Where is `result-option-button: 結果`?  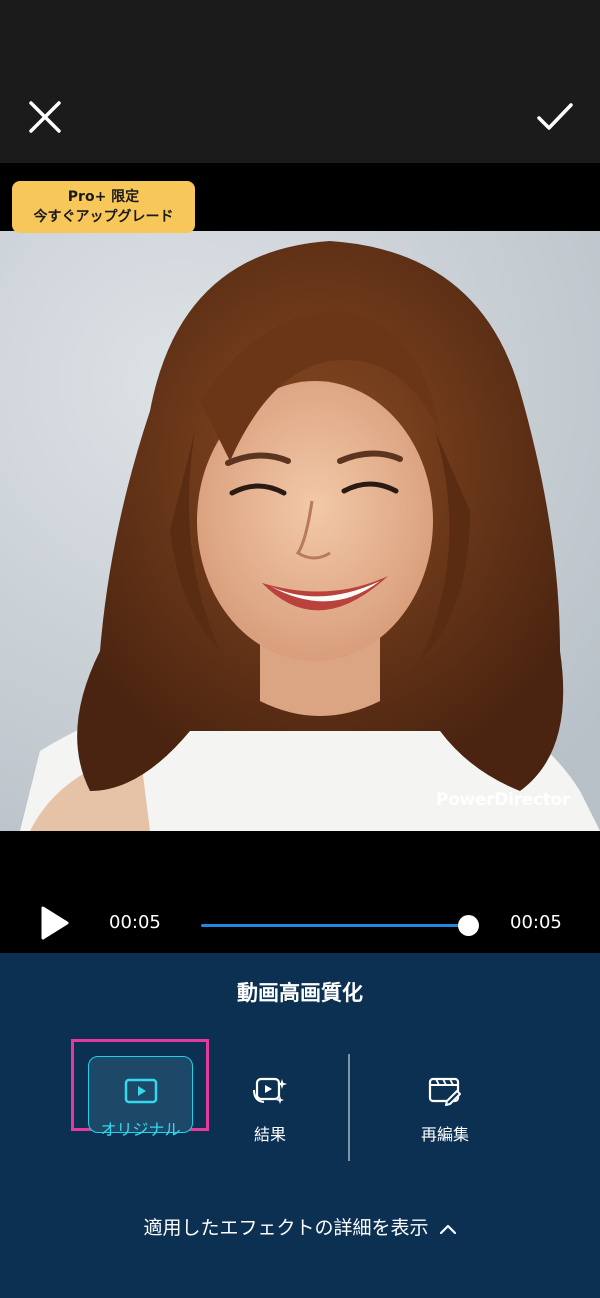 result-option-button: 結果 is located at coordinates (270, 1110).